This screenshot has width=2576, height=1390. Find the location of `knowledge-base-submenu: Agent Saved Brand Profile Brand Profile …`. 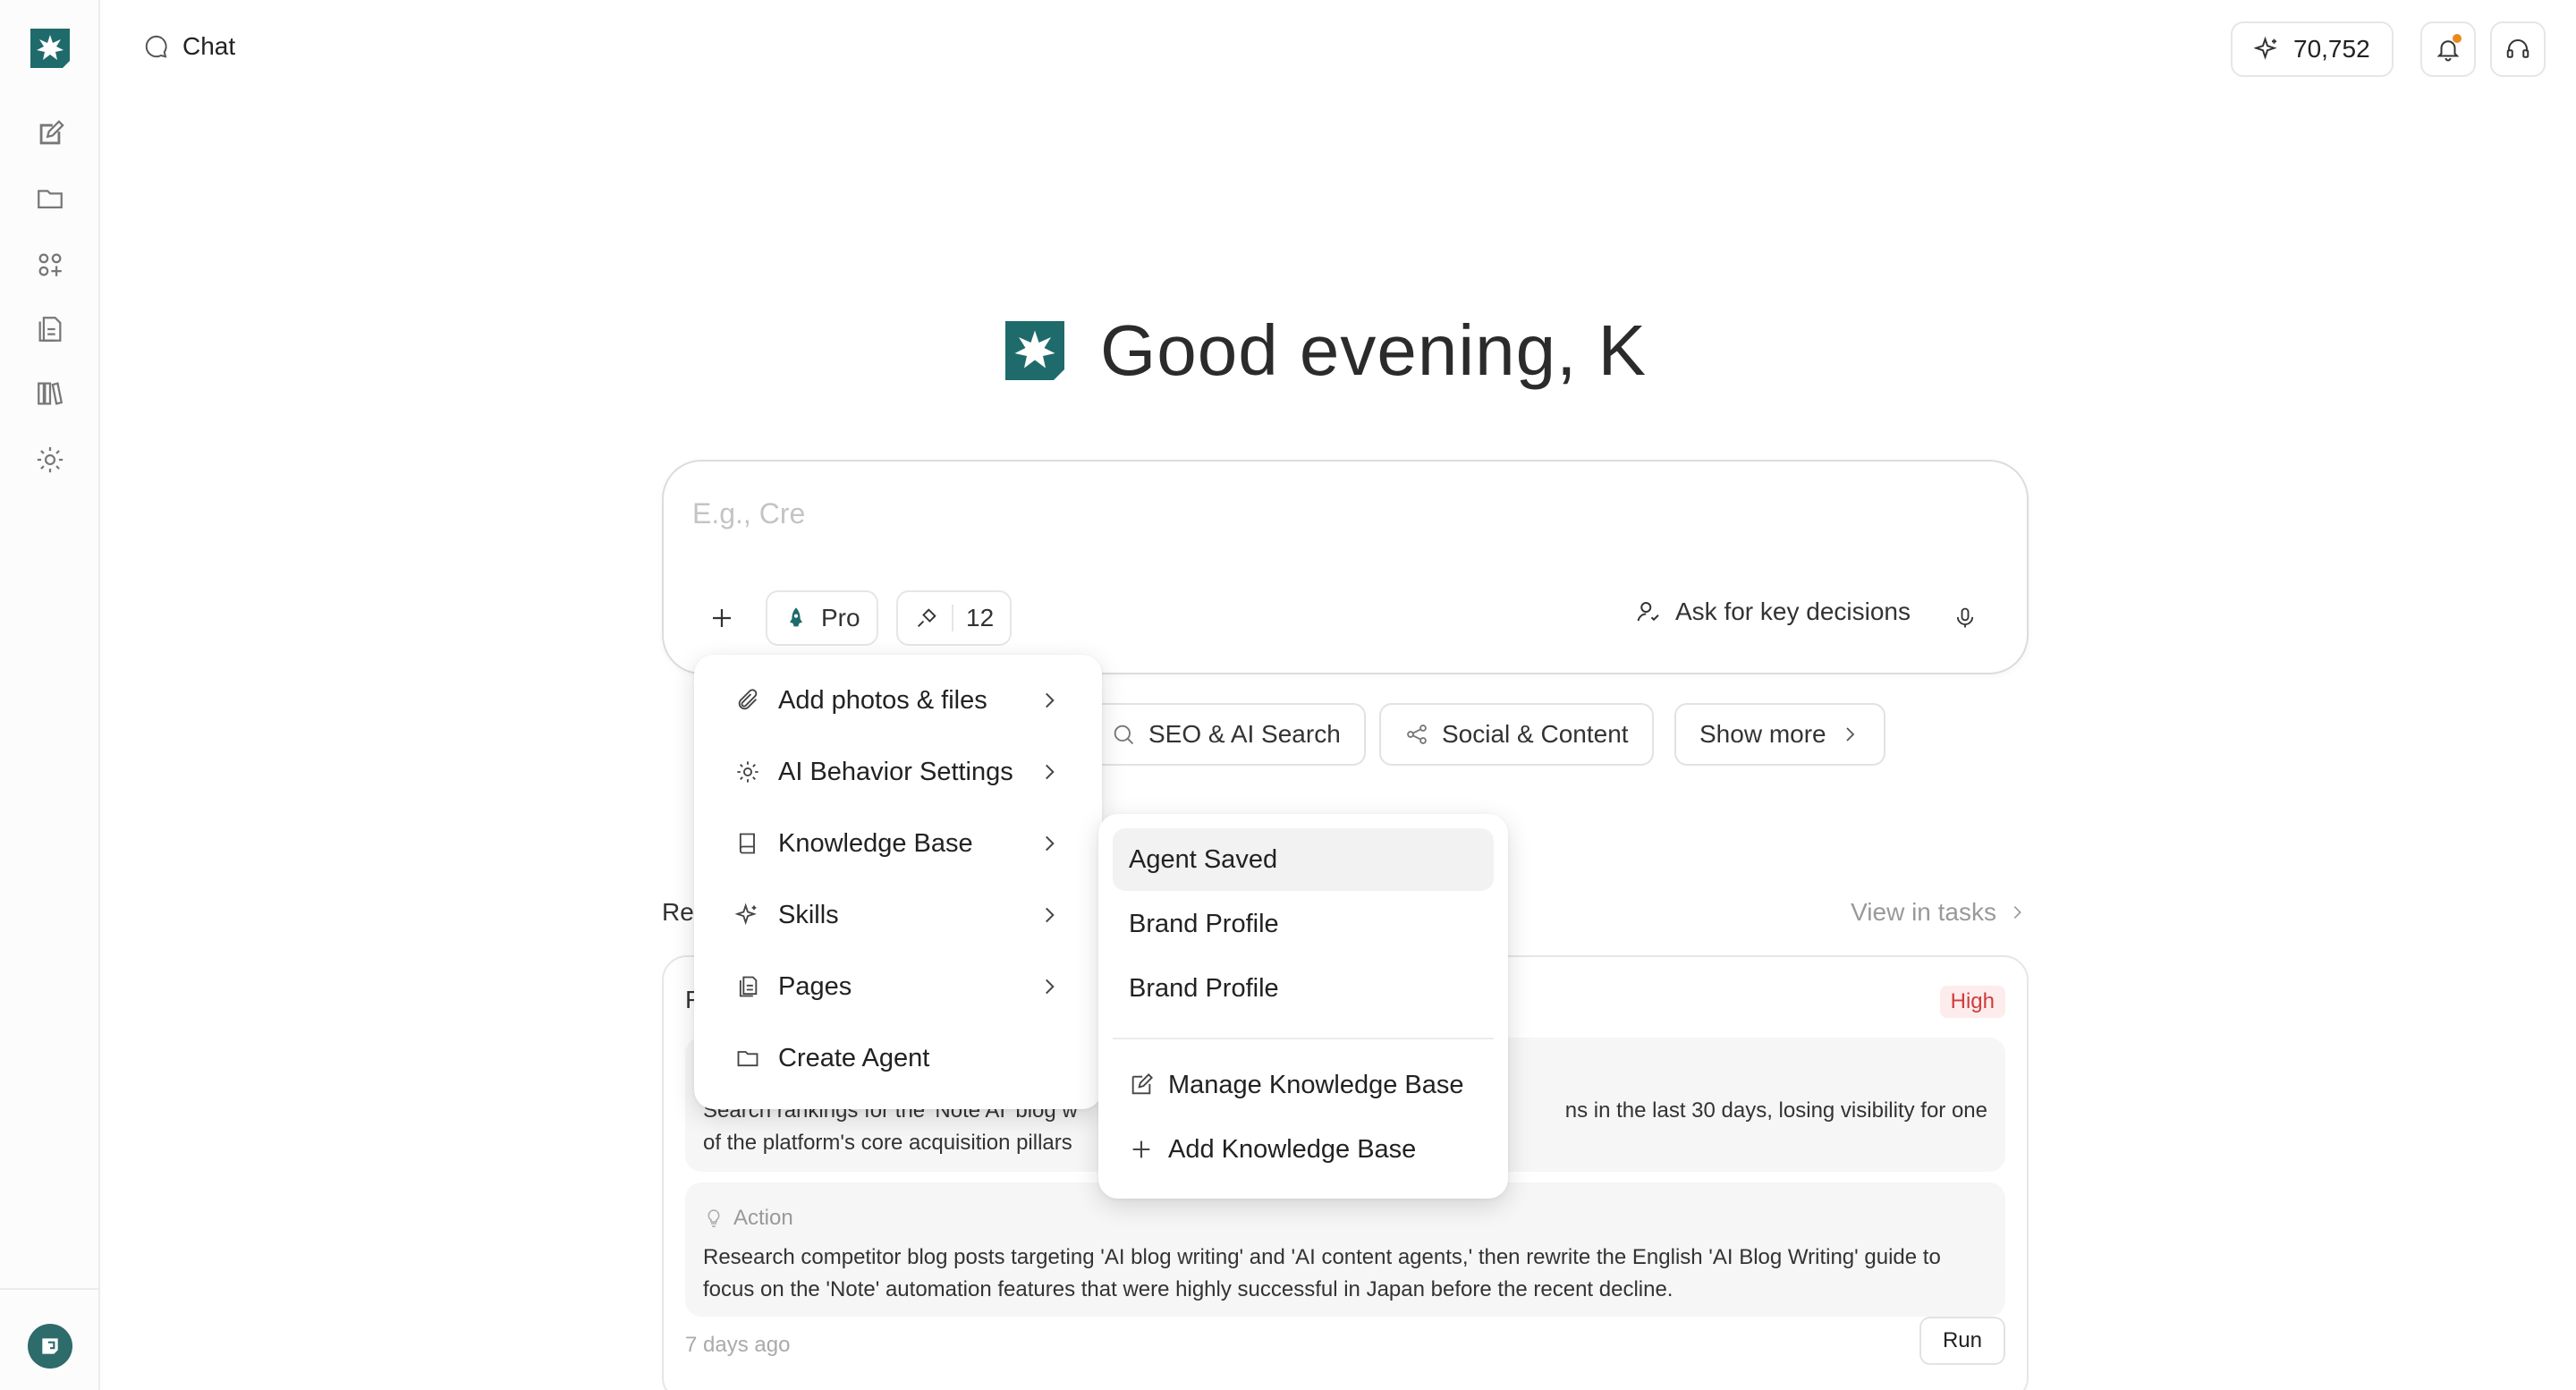

knowledge-base-submenu: Agent Saved Brand Profile Brand Profile … is located at coordinates (1303, 1006).